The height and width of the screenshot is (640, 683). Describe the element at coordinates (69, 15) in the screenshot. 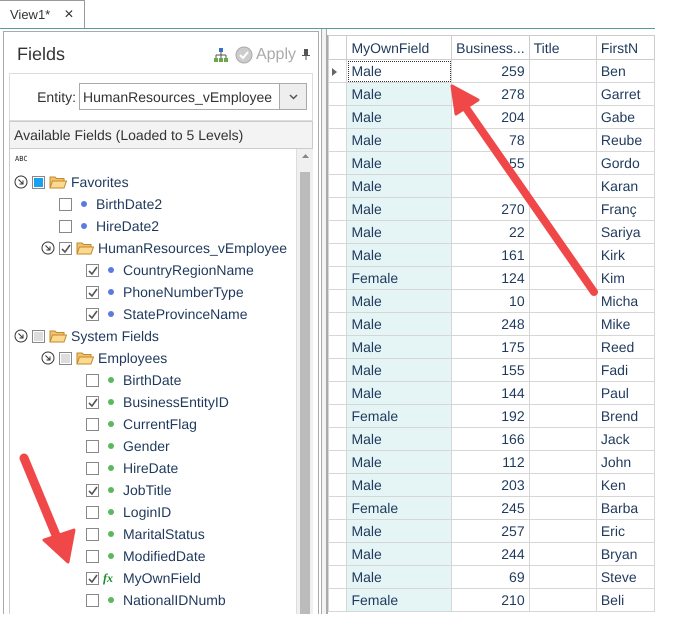

I see `close-icon: ×` at that location.